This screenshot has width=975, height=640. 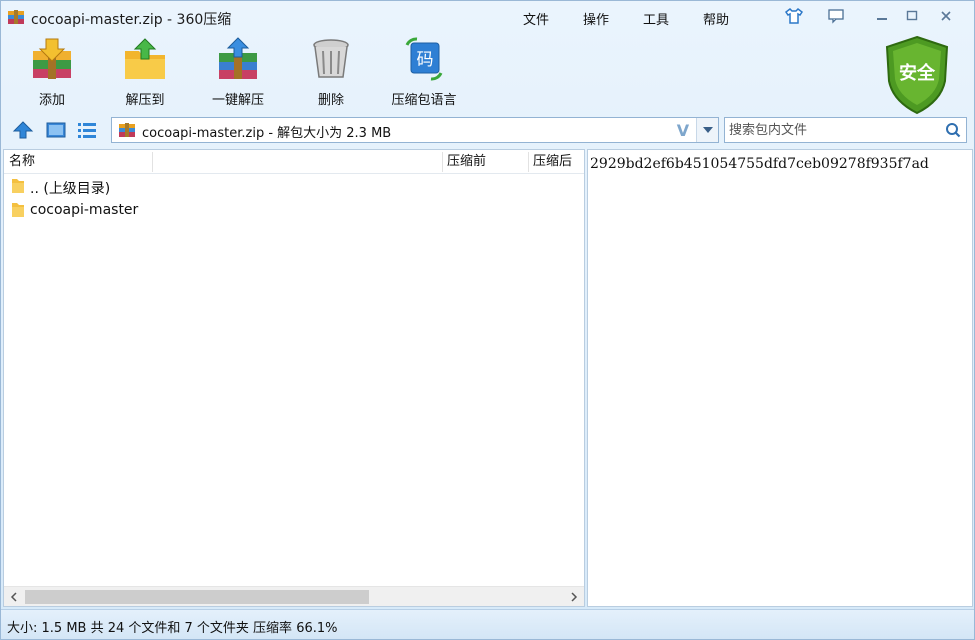 I want to click on file-list-header: 名称 压缩前 压缩后, so click(x=294, y=162).